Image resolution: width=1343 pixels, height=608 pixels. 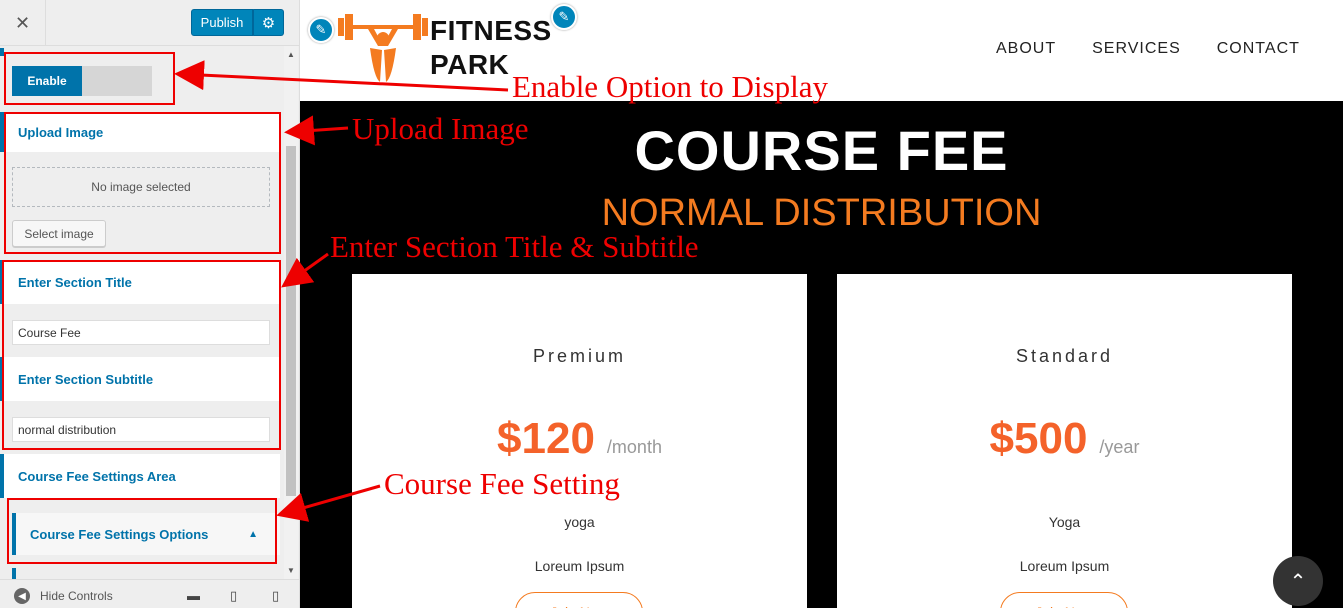 What do you see at coordinates (1038, 438) in the screenshot?
I see `plan-price: $500` at bounding box center [1038, 438].